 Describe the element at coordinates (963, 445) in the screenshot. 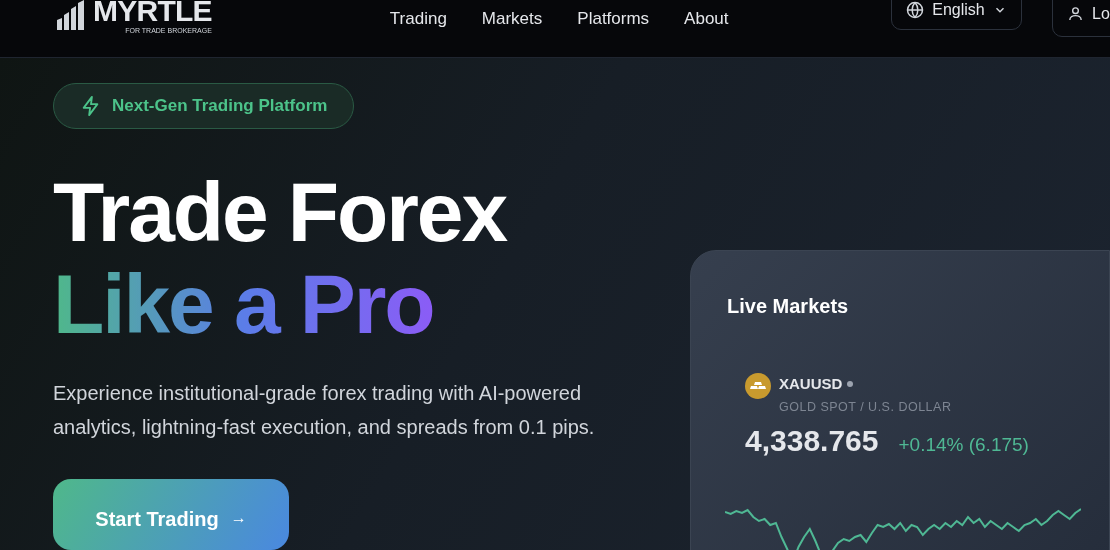

I see `price-change: +0.14% (6.175)` at that location.